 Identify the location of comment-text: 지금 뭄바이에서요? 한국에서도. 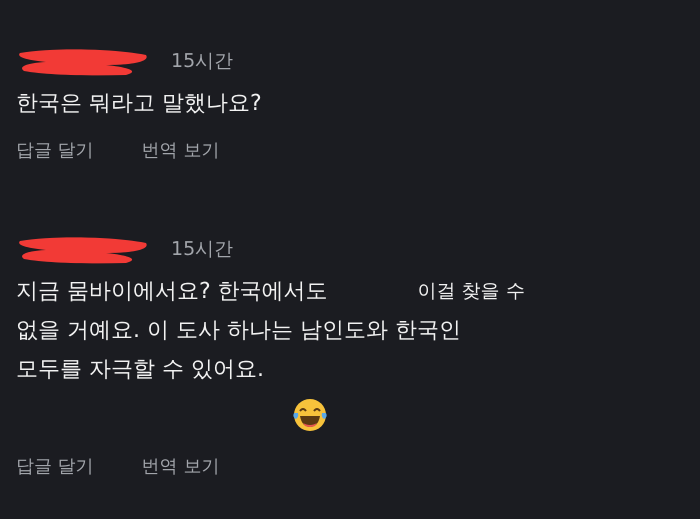
(172, 292).